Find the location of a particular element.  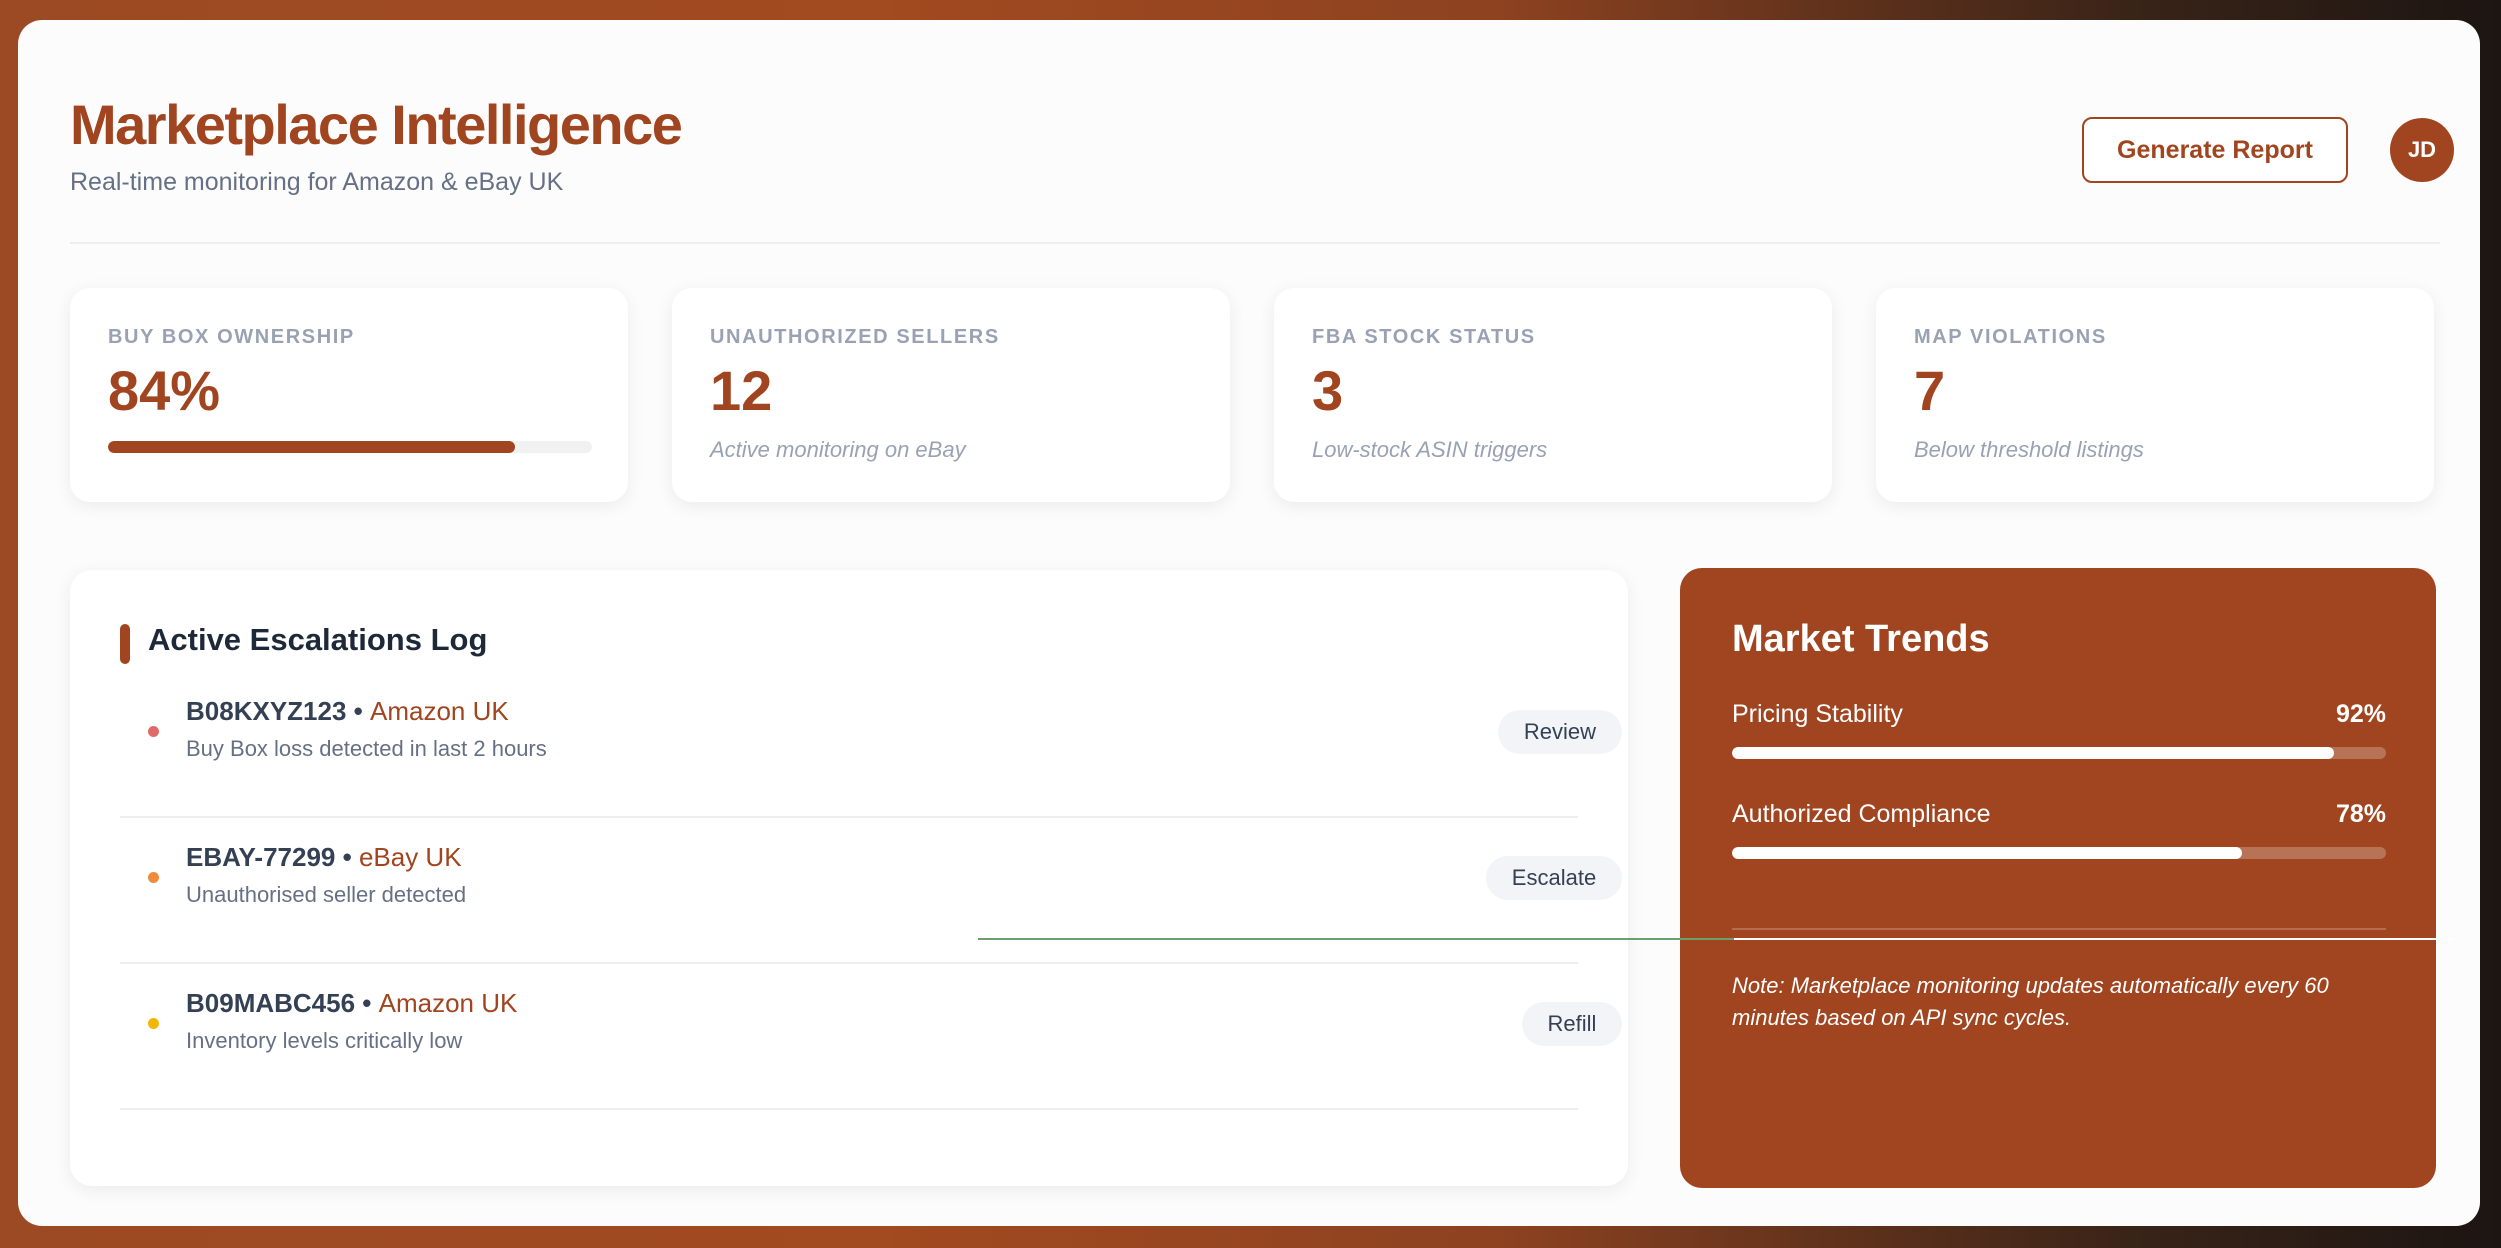

listing-id: B08KXYZ123 is located at coordinates (266, 711).